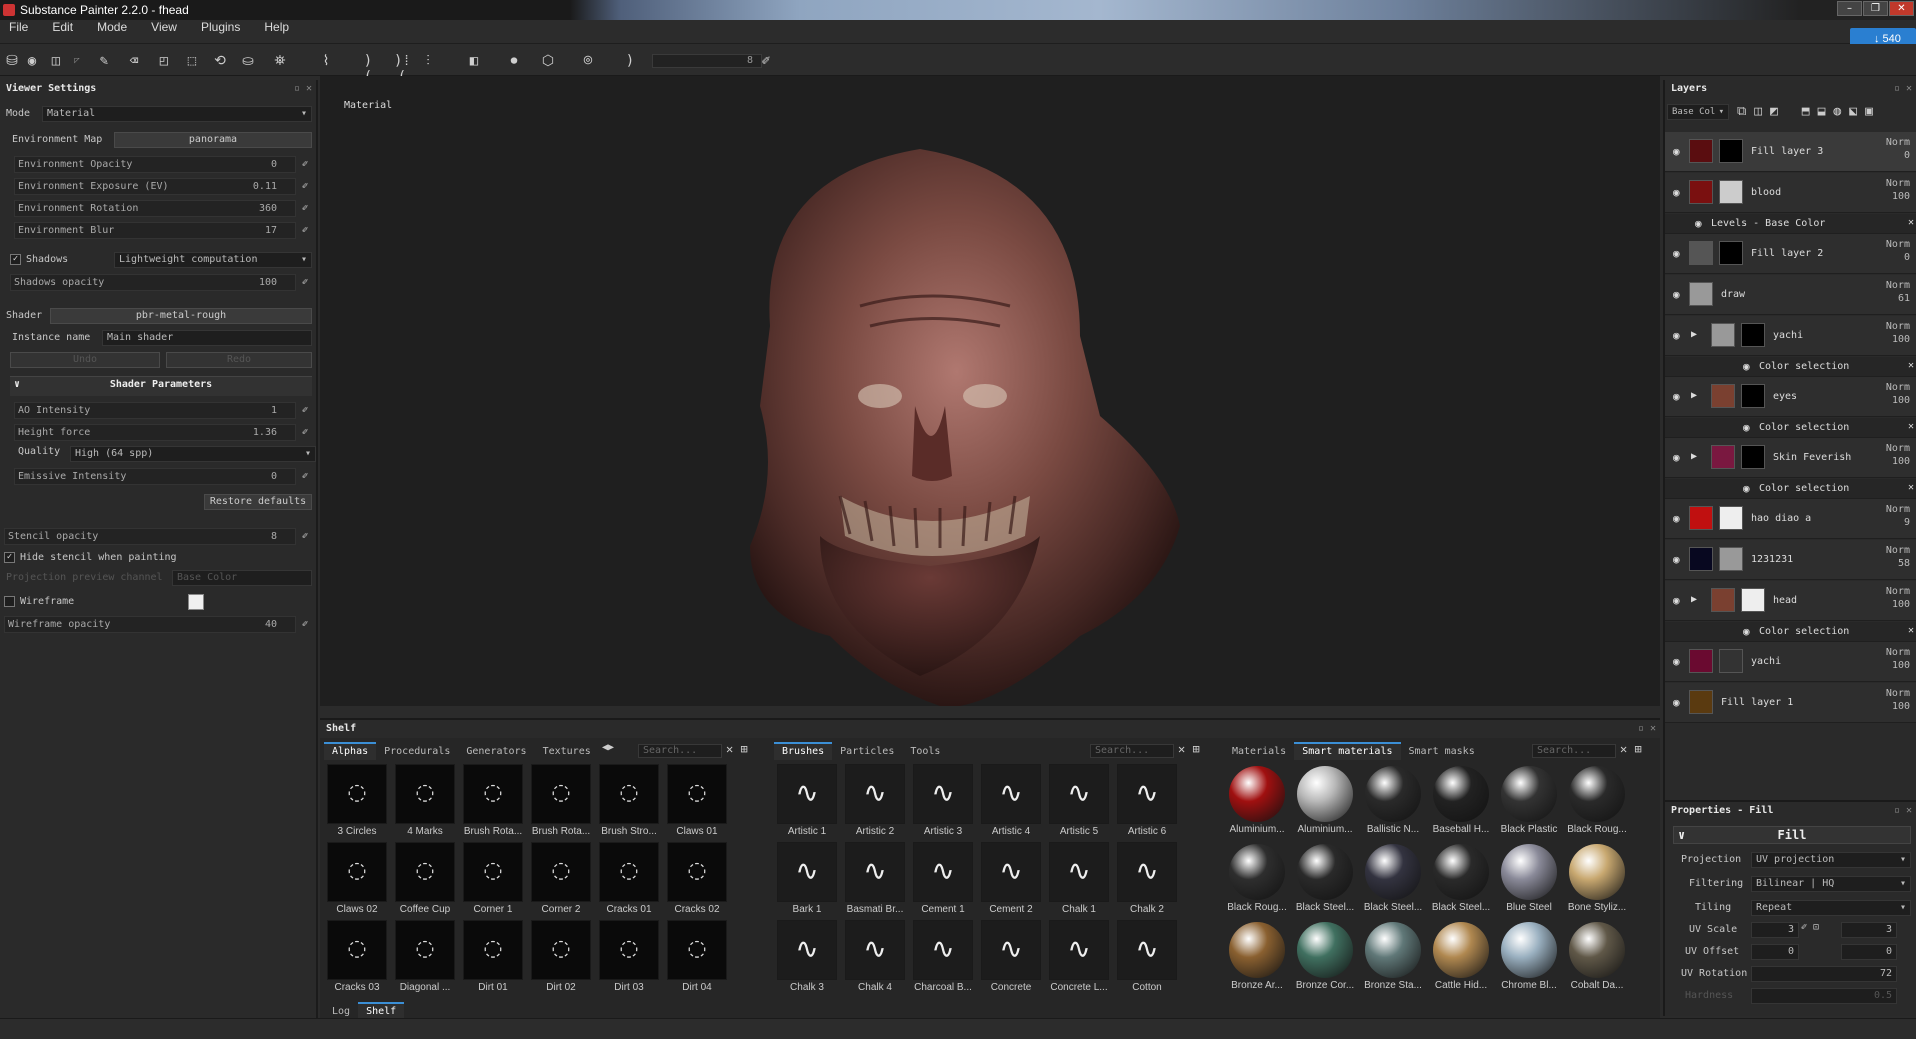 The width and height of the screenshot is (1916, 1039). What do you see at coordinates (90, 558) in the screenshot?
I see `hide-stencil-checkbox: ✓ Hide stencil when painting` at bounding box center [90, 558].